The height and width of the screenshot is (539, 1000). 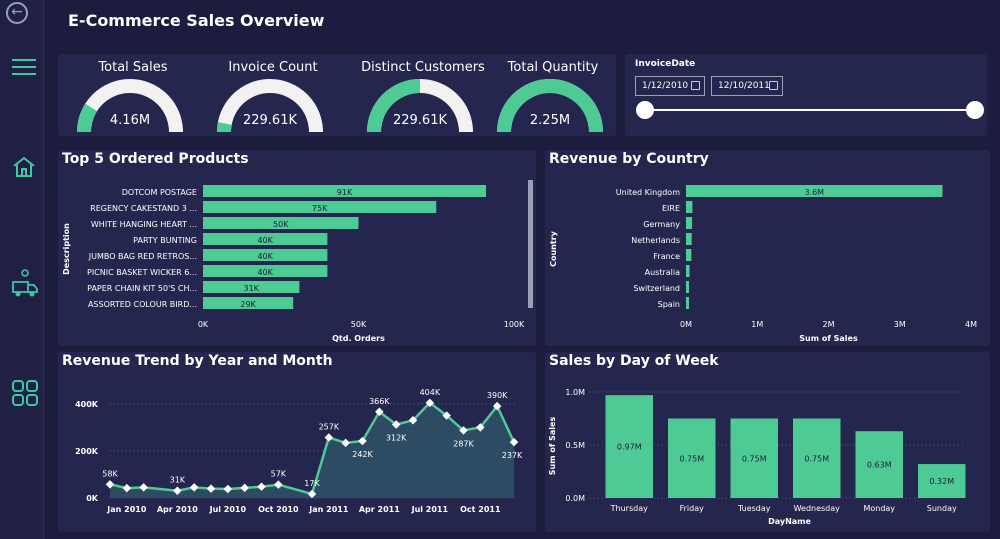 I want to click on kpi-card: Total Quantity 2.25M, so click(x=553, y=95).